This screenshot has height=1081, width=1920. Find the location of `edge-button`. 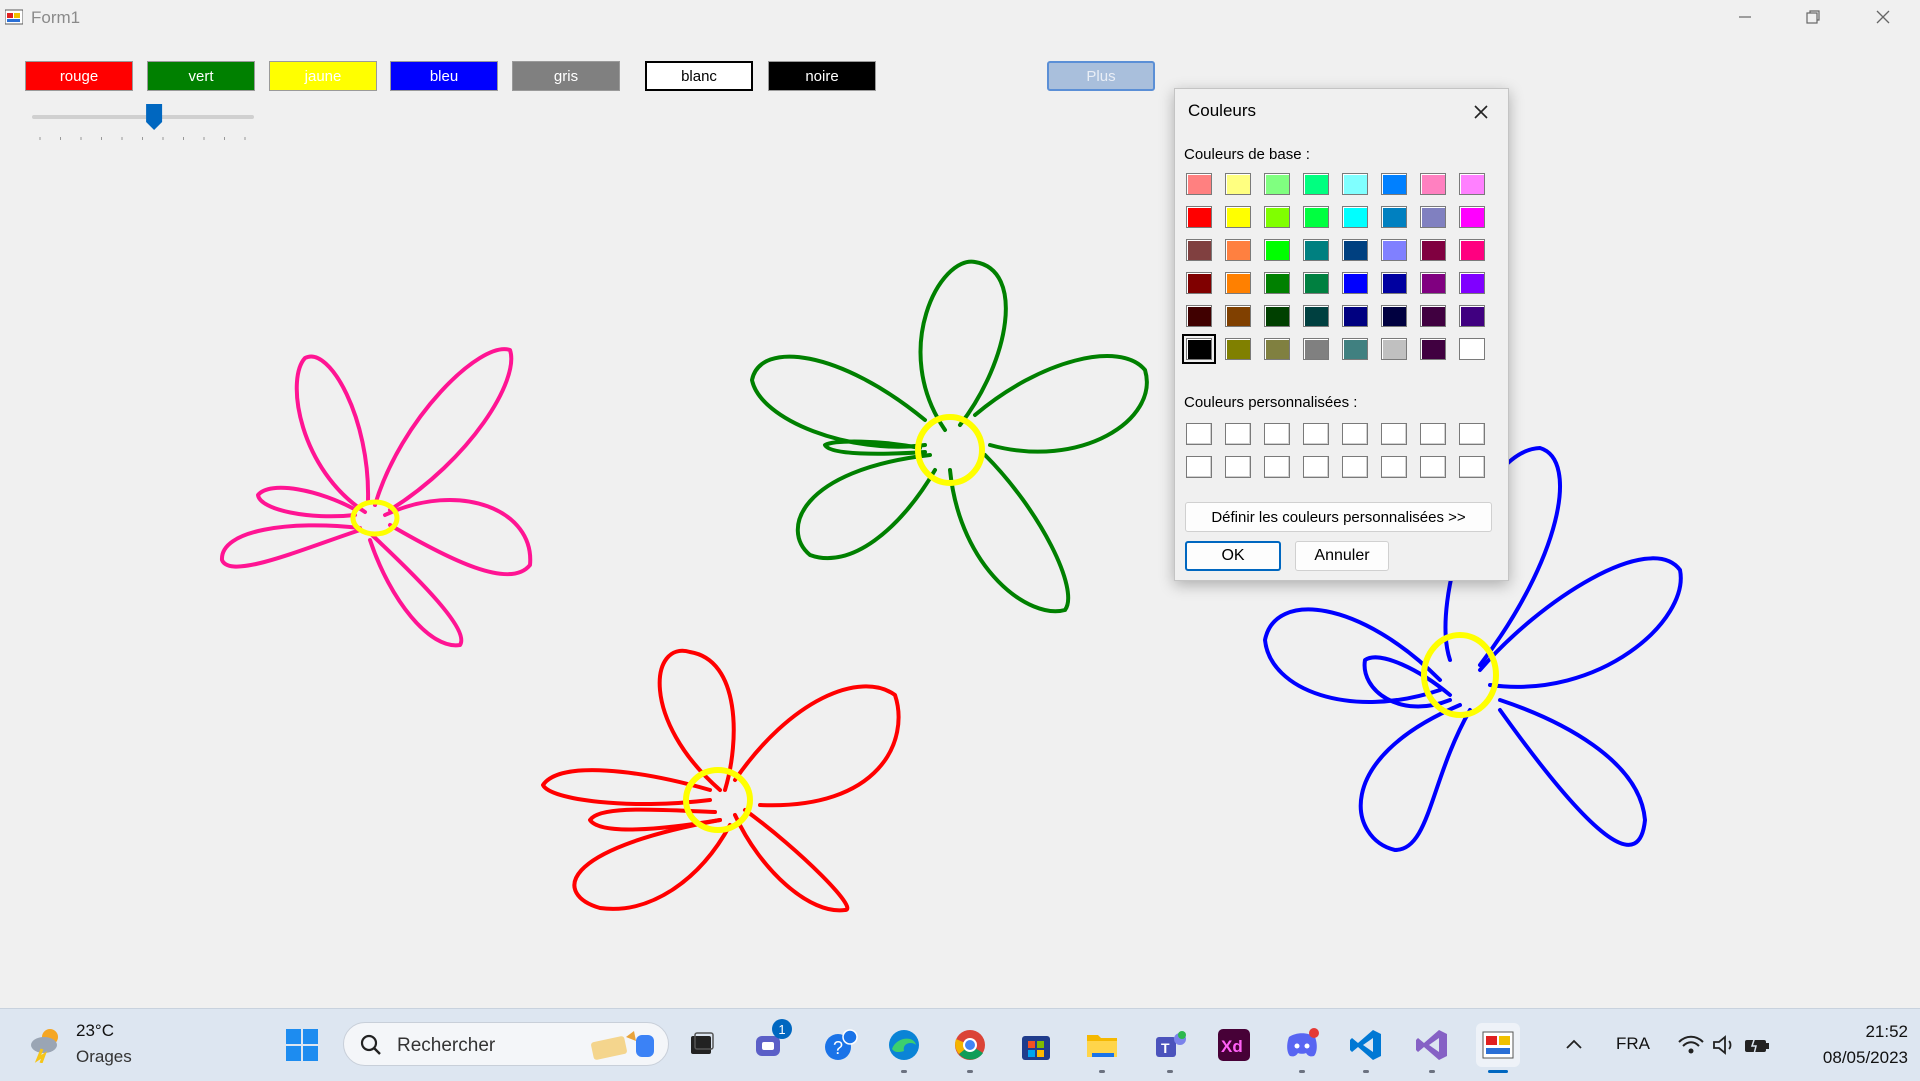

edge-button is located at coordinates (904, 1048).